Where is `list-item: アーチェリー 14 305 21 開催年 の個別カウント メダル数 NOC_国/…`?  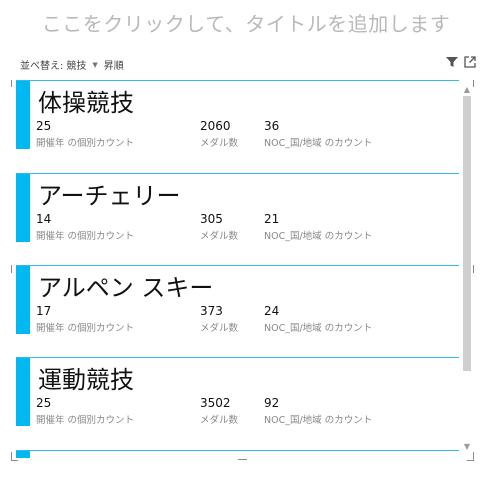
list-item: アーチェリー 14 305 21 開催年 の個別カウント メダル数 NOC_国/… is located at coordinates (237, 212).